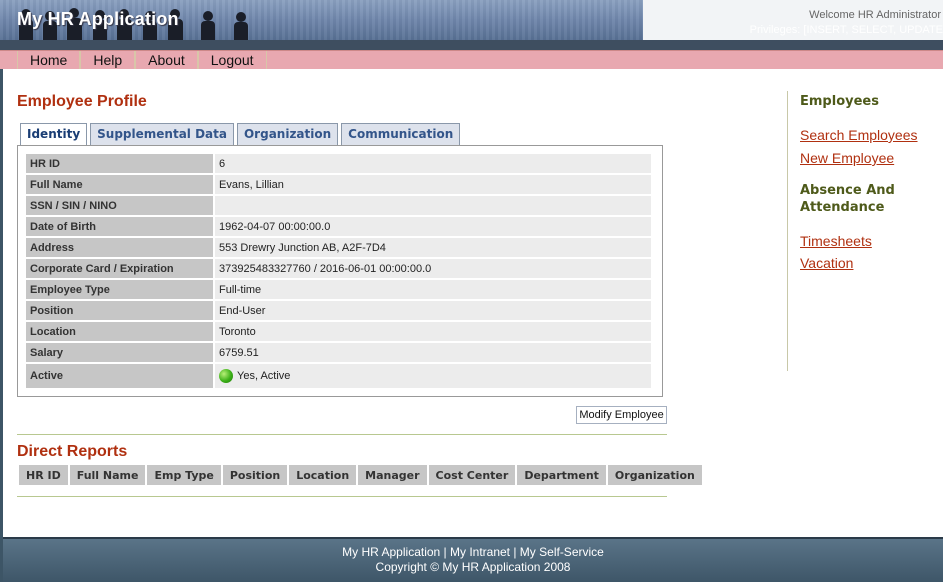 Image resolution: width=943 pixels, height=582 pixels. What do you see at coordinates (433, 310) in the screenshot?
I see `field-value: End-User` at bounding box center [433, 310].